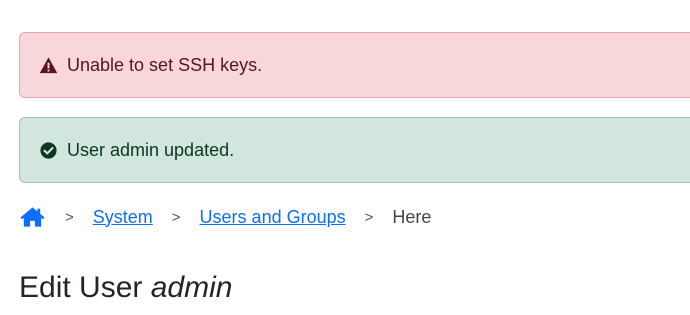 Image resolution: width=690 pixels, height=315 pixels. I want to click on warning-triangle-icon, so click(48, 65).